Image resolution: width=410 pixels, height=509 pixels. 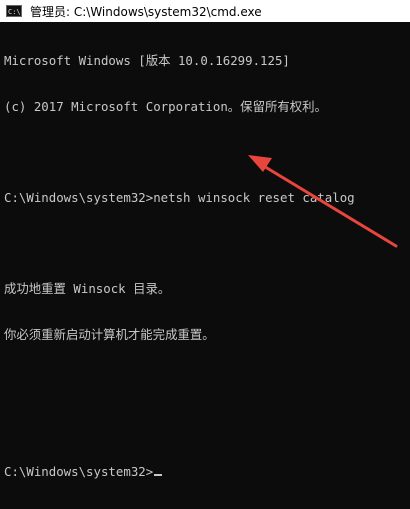 I want to click on console-line: 你必须重新启动计算机才能完成重置。, so click(x=109, y=334).